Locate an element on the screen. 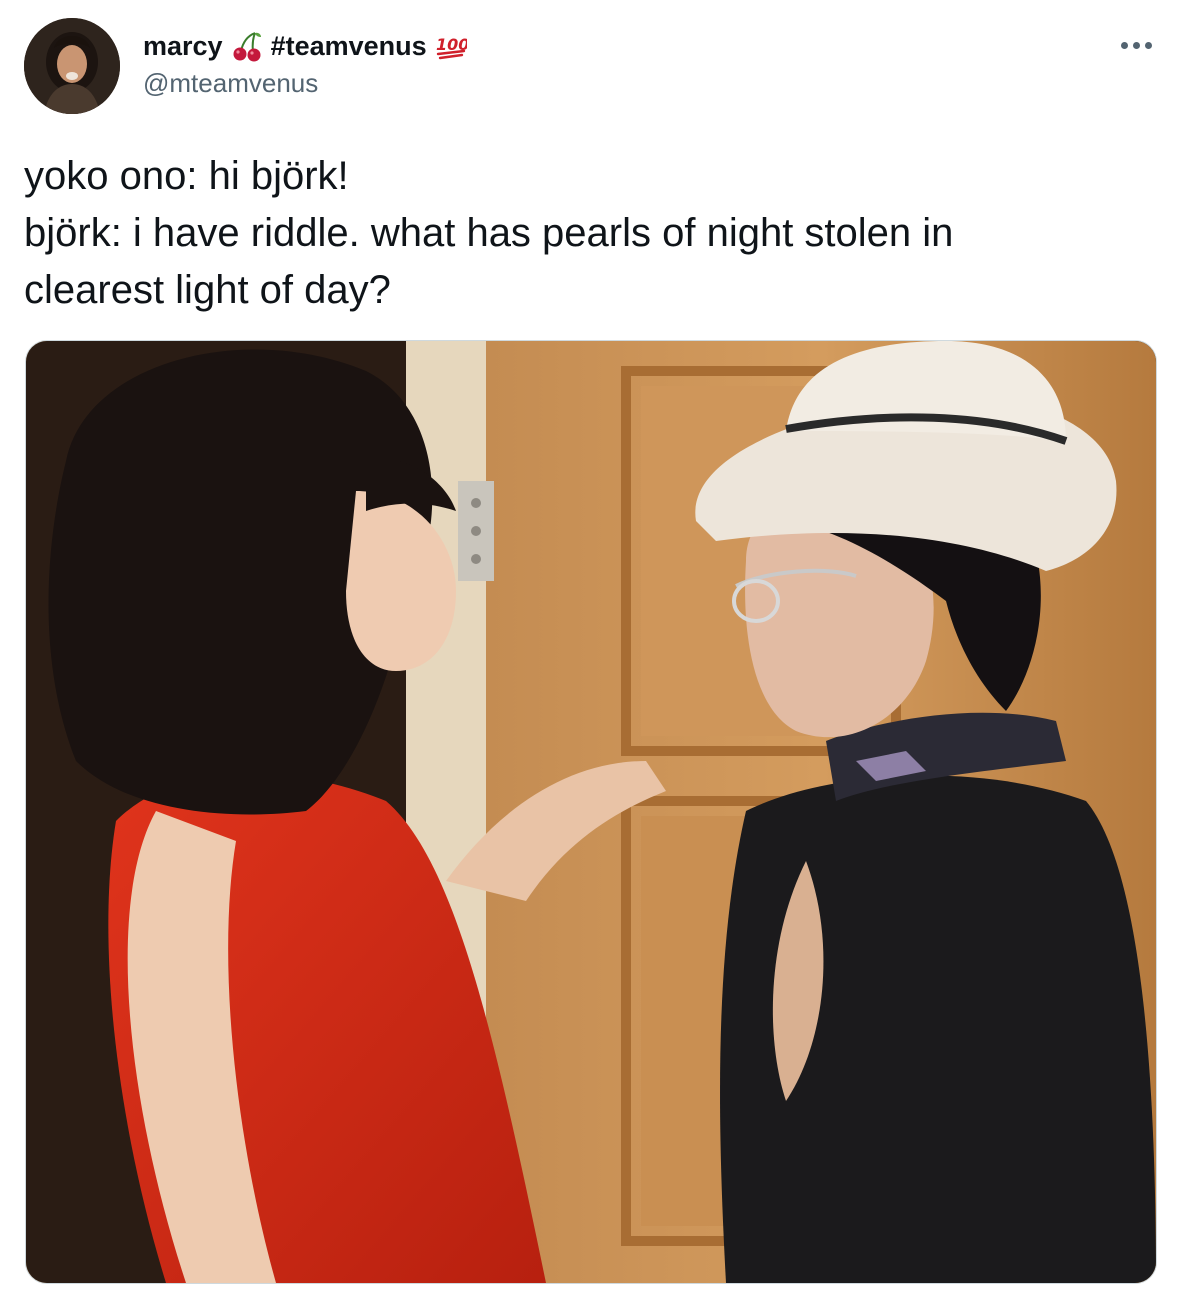  display-name: marcy is located at coordinates (183, 46).